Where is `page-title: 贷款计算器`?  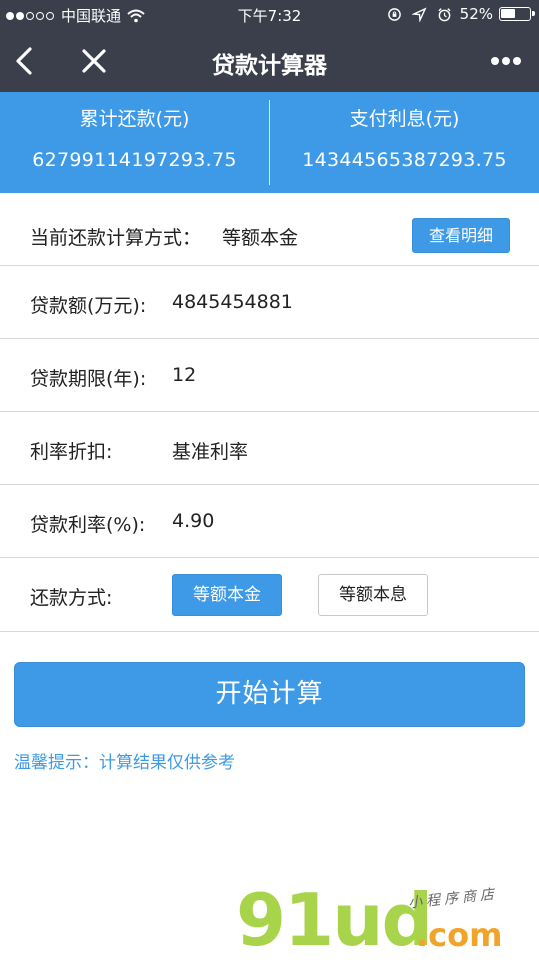 page-title: 贷款计算器 is located at coordinates (269, 66).